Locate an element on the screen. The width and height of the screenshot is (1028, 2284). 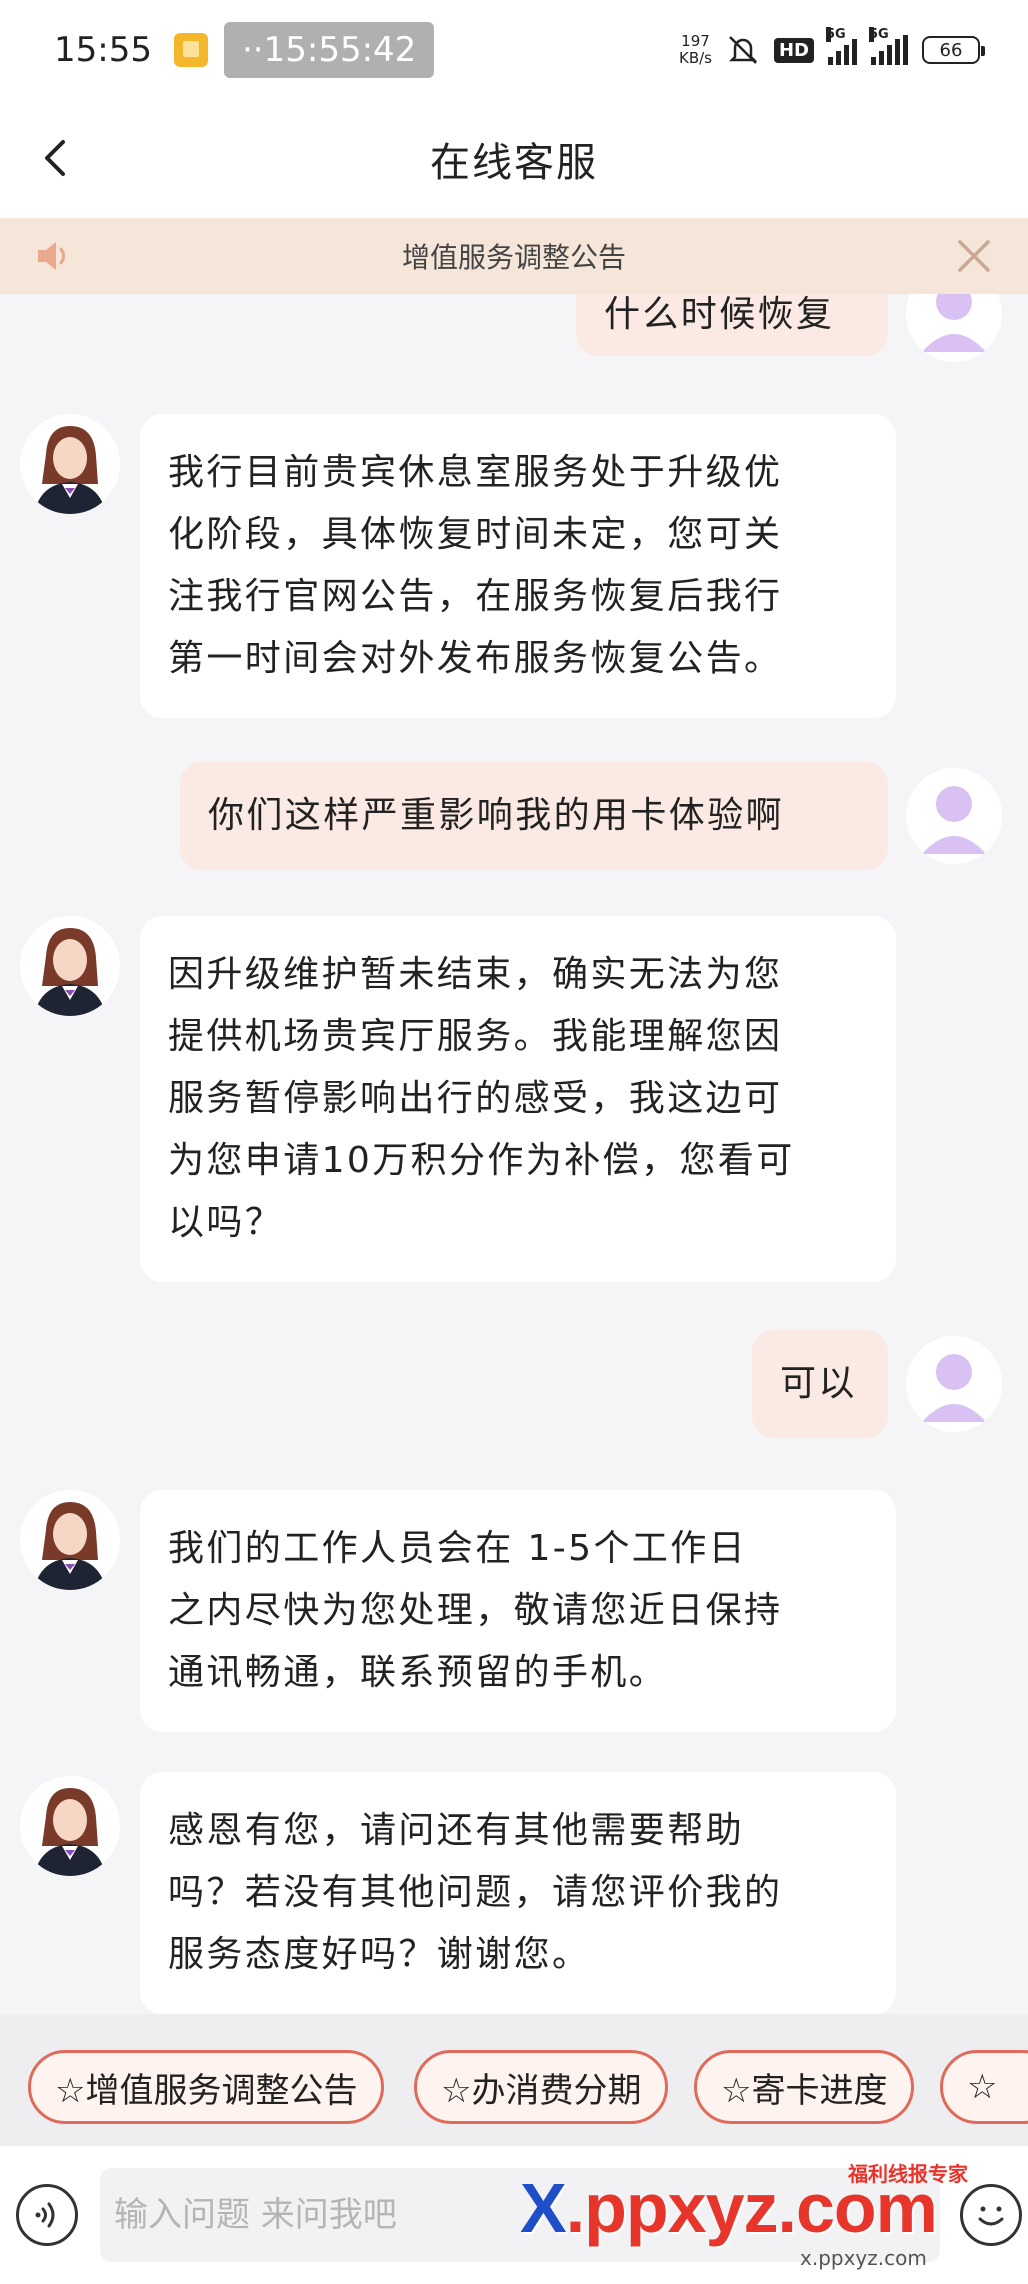
agent-message-line: 为您申请10万积分作为补偿，您看可 is located at coordinates (481, 1160).